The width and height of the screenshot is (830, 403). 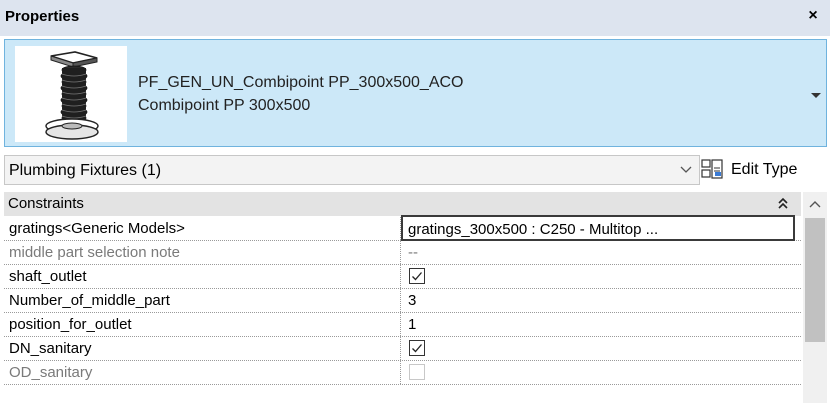 I want to click on property-row: Number_of_middle_part 3, so click(x=402, y=301).